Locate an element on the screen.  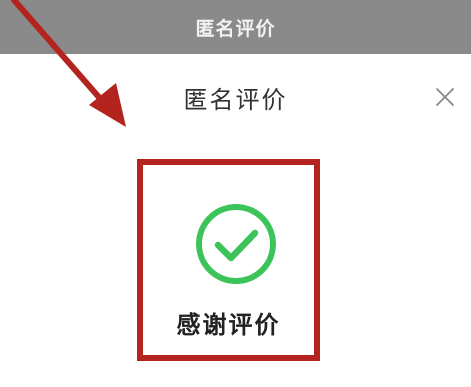
header-title: 匿名评价 is located at coordinates (235, 28).